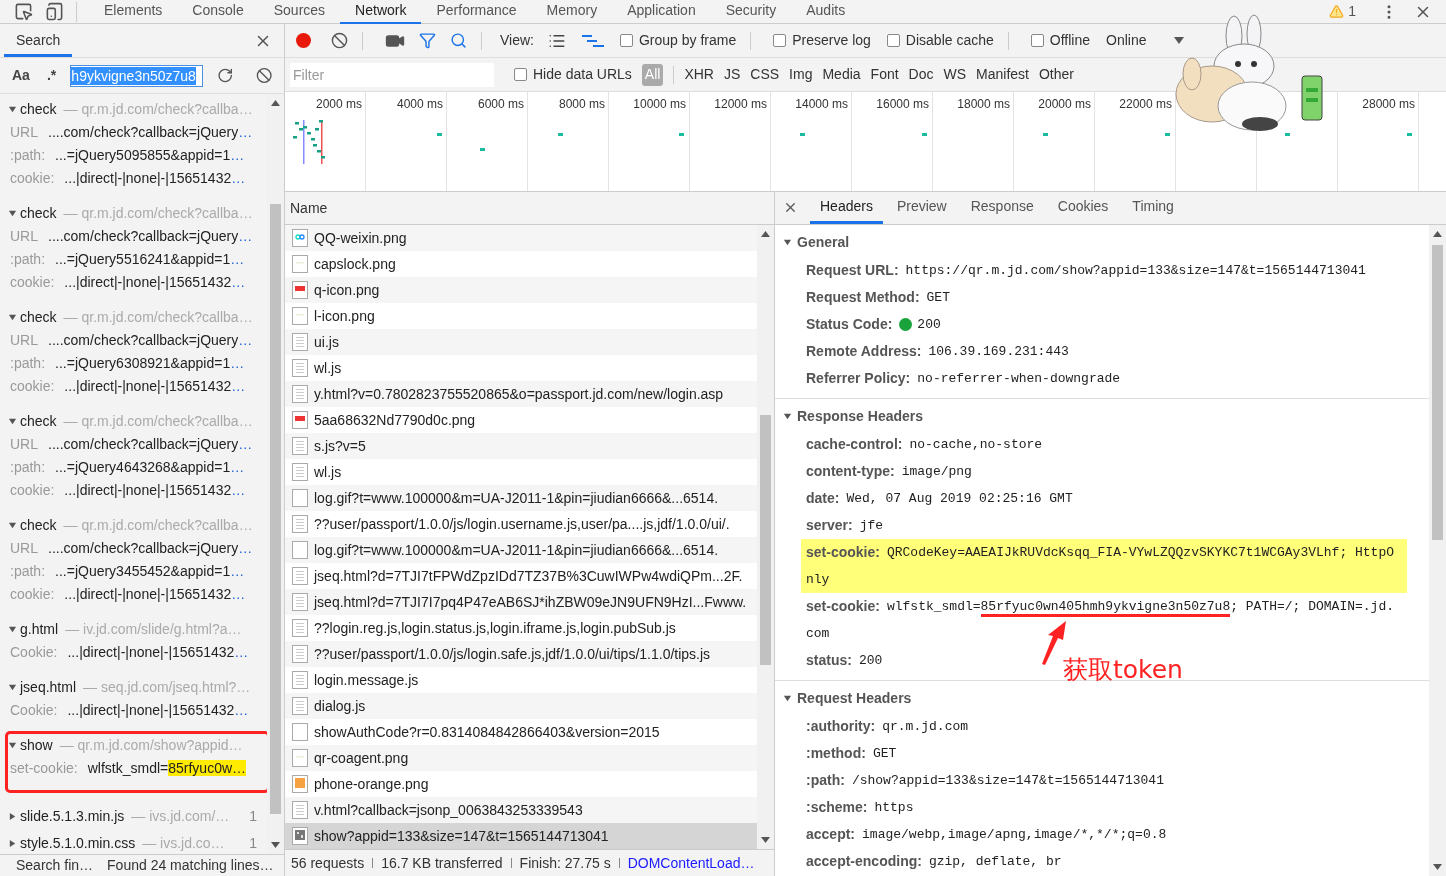 The height and width of the screenshot is (876, 1446). Describe the element at coordinates (884, 74) in the screenshot. I see `type-filter: Font` at that location.